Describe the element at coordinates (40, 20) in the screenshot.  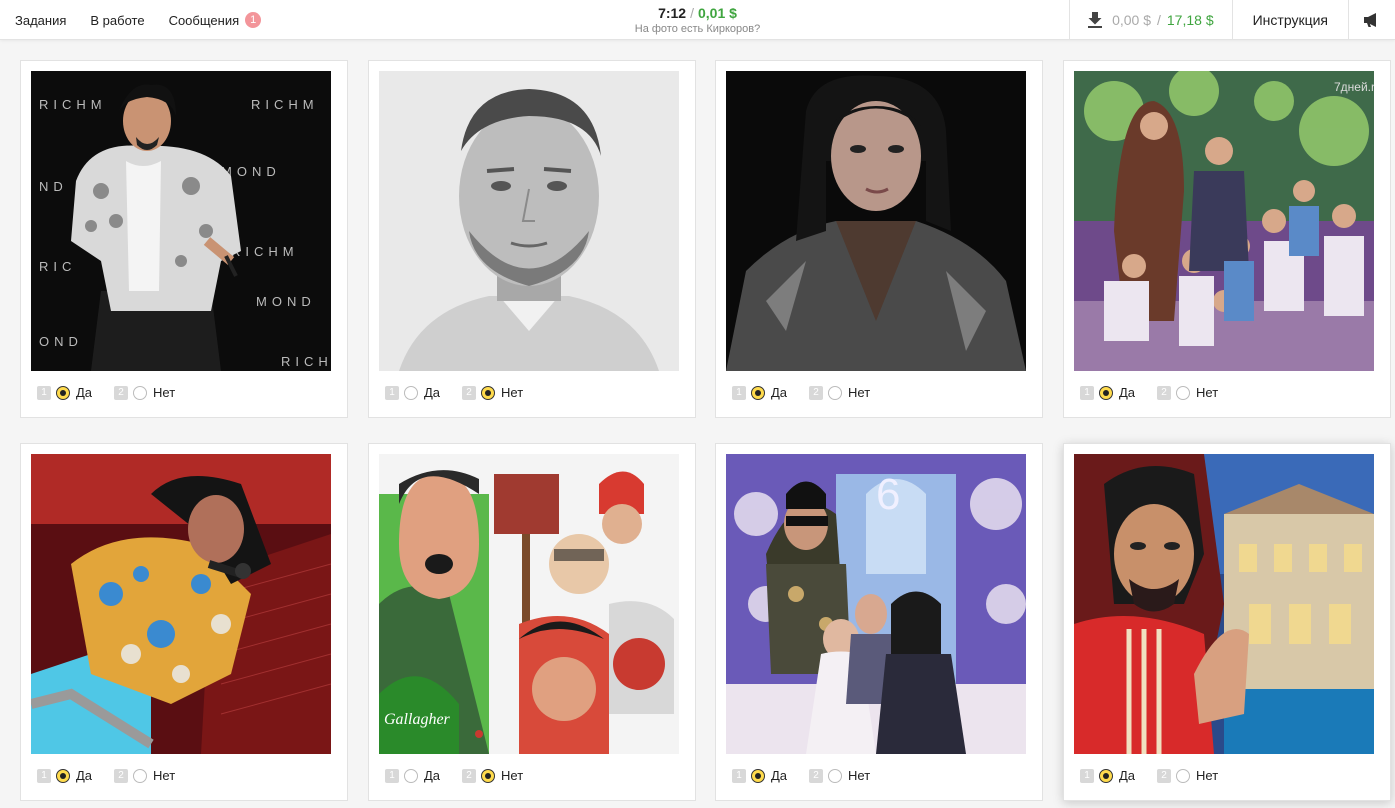
I see `nav-tasks: Задания` at that location.